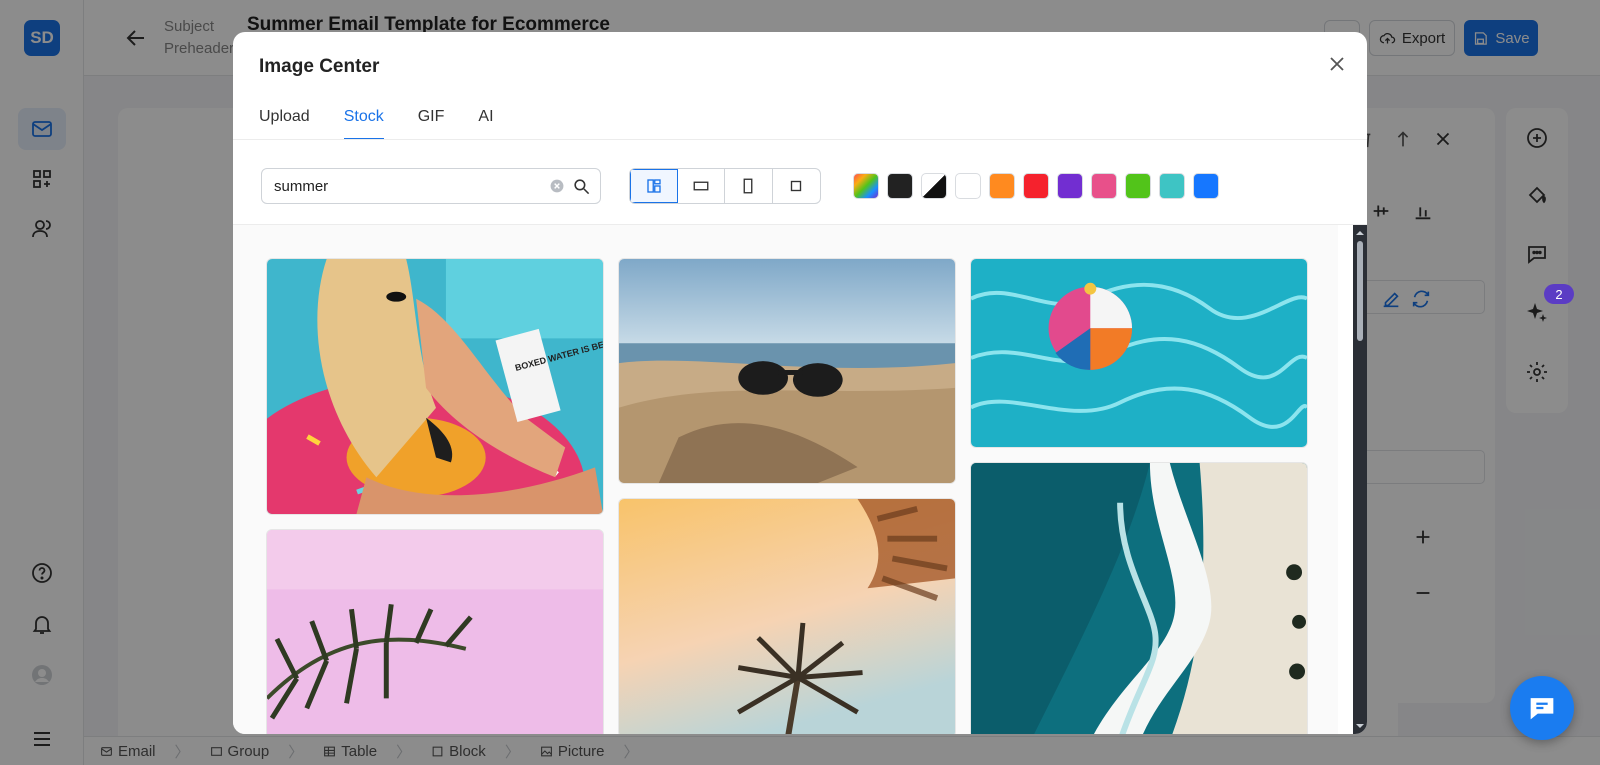 The height and width of the screenshot is (765, 1600). I want to click on search-input, so click(409, 186).